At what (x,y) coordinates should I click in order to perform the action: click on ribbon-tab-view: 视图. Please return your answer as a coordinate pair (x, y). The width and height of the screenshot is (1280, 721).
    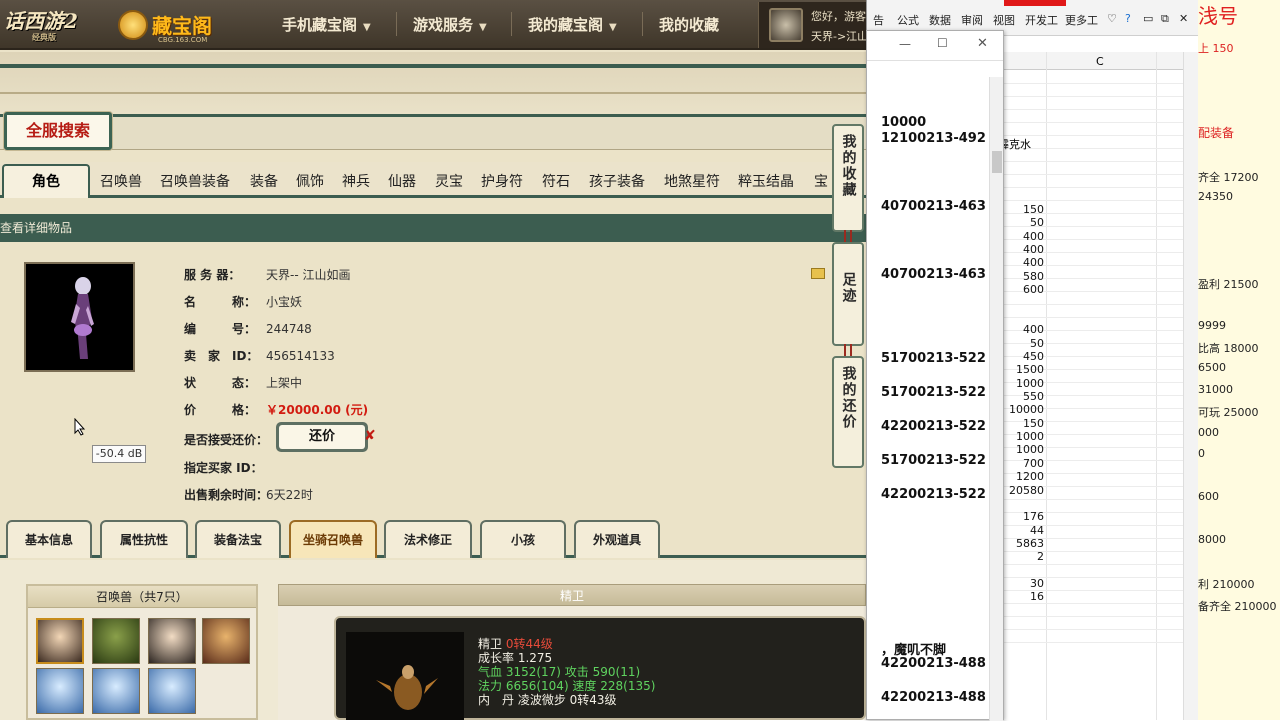
    Looking at the image, I should click on (1004, 20).